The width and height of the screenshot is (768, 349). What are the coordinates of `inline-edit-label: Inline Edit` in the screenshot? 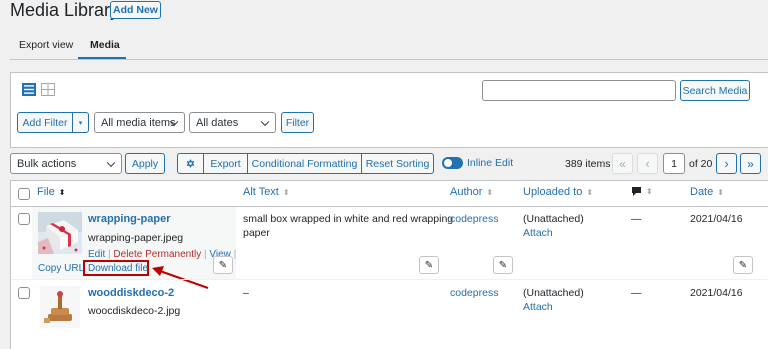 It's located at (490, 163).